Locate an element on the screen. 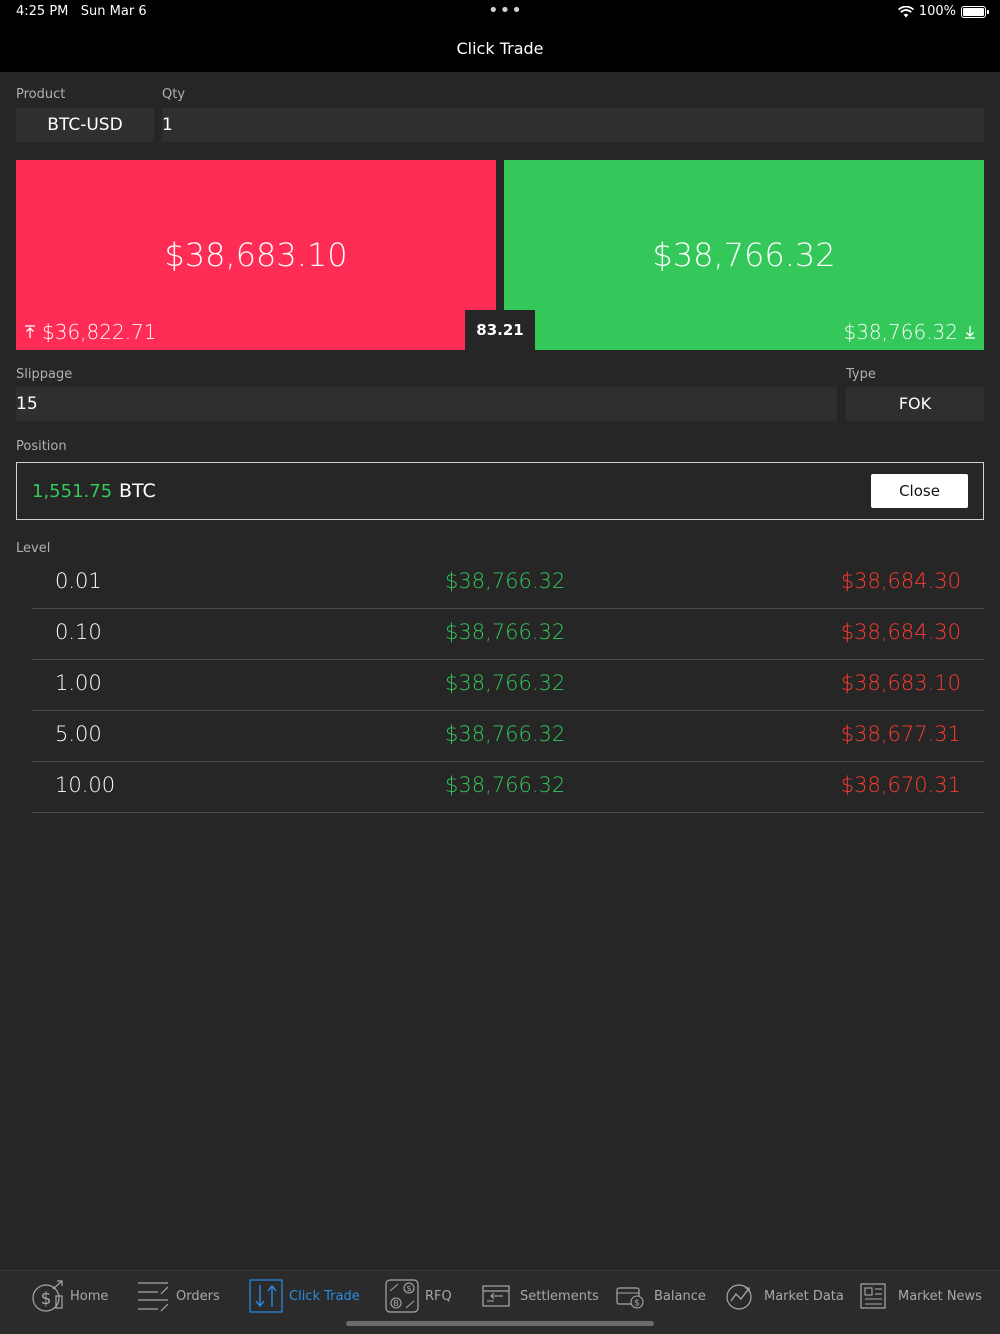 Image resolution: width=1000 pixels, height=1334 pixels. tab-balance: $ Balance is located at coordinates (660, 1296).